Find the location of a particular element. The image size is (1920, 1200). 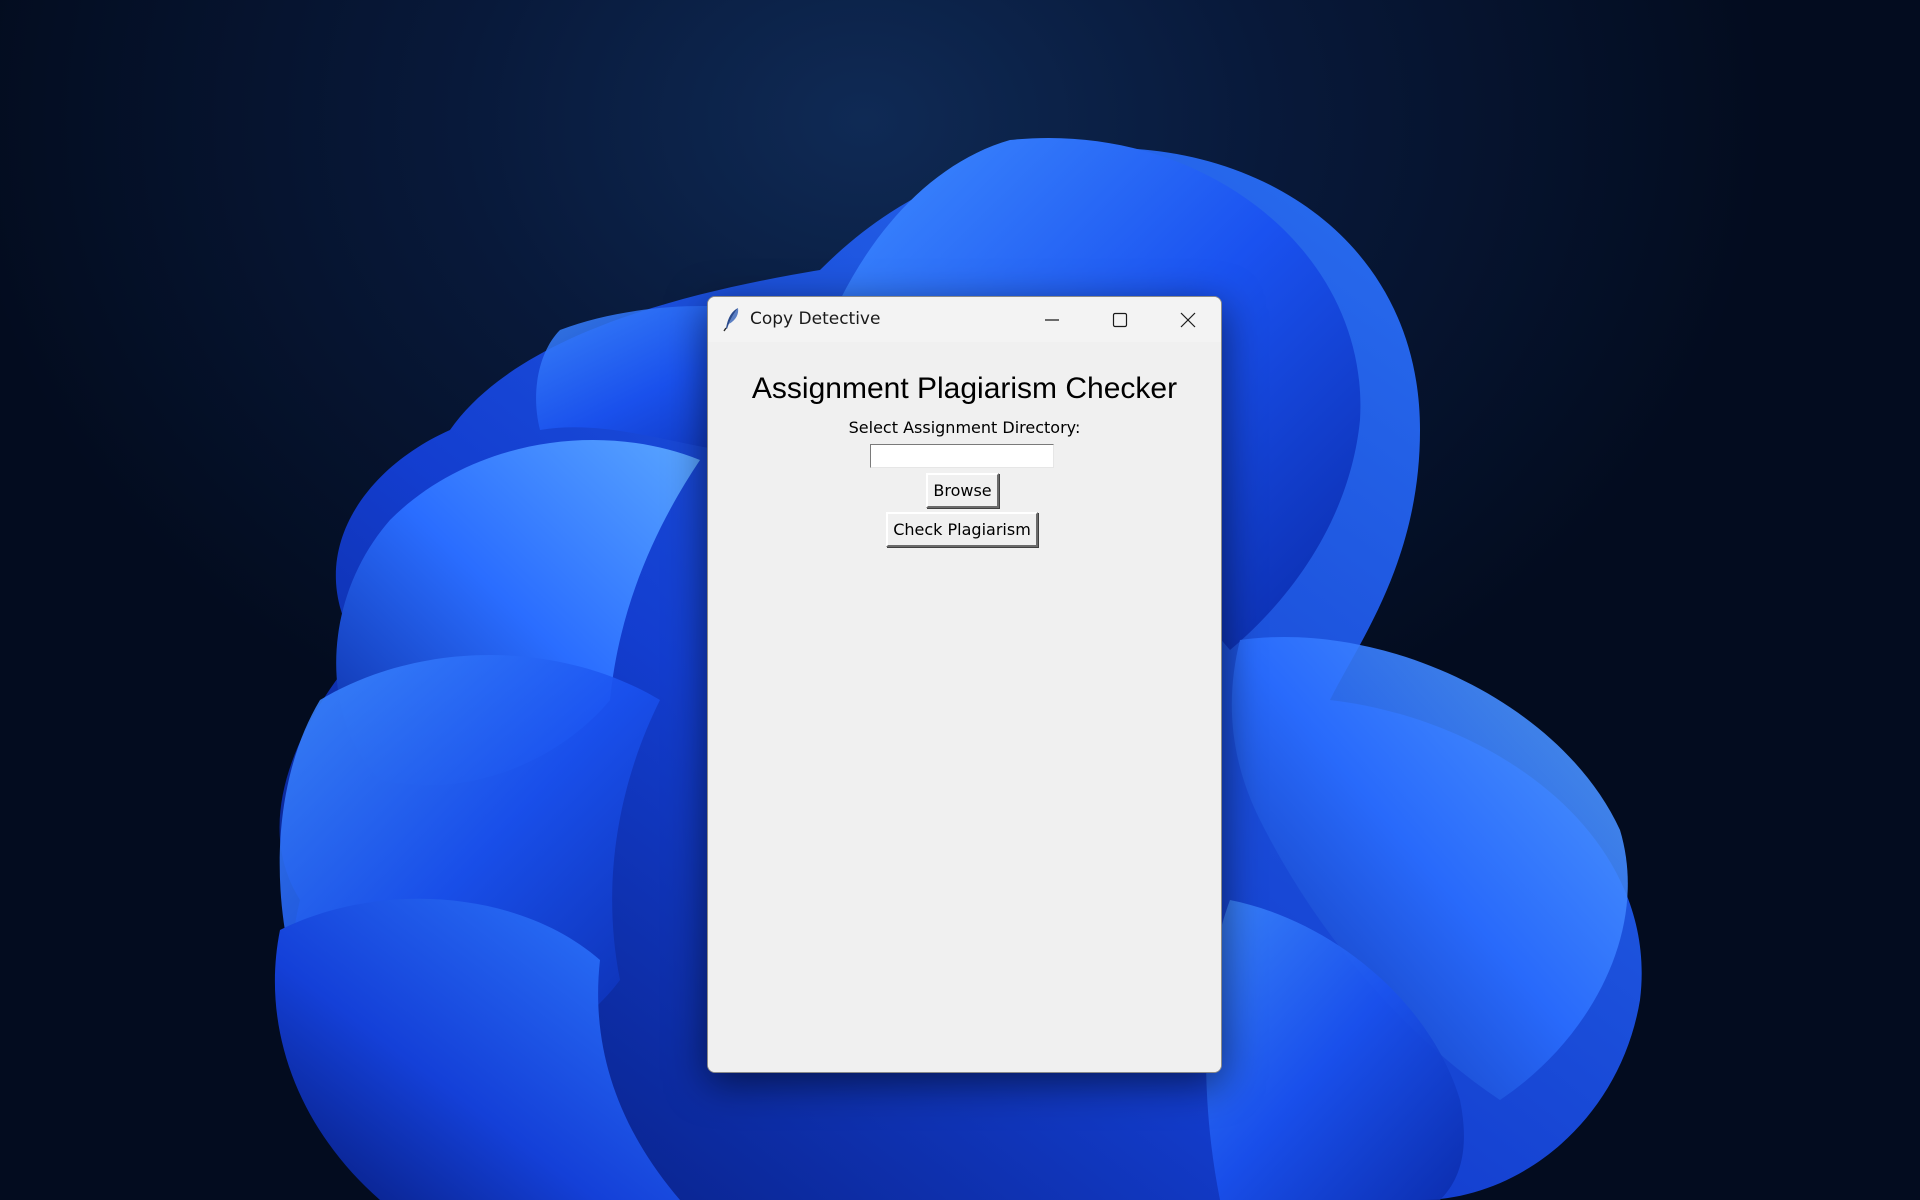

minimize-icon is located at coordinates (1052, 319).